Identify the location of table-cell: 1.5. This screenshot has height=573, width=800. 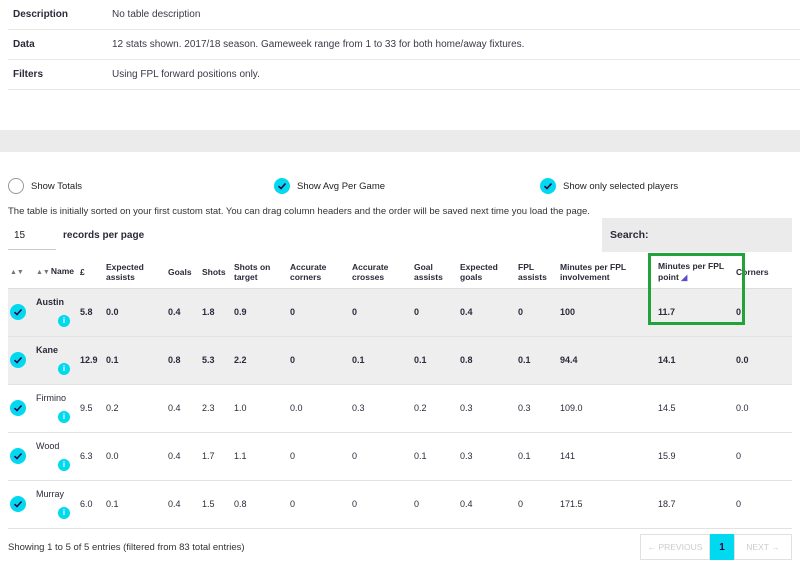
(216, 504).